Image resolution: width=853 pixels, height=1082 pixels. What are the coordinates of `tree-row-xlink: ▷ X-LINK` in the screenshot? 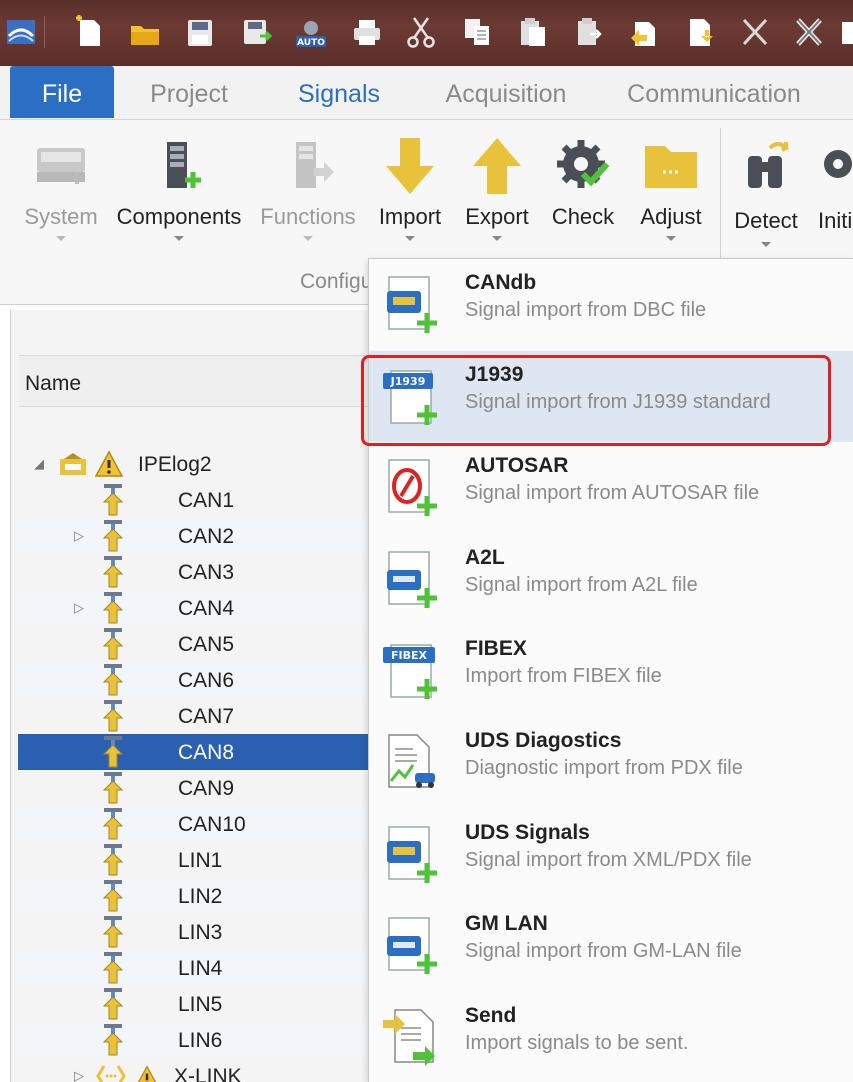 It's located at (194, 1070).